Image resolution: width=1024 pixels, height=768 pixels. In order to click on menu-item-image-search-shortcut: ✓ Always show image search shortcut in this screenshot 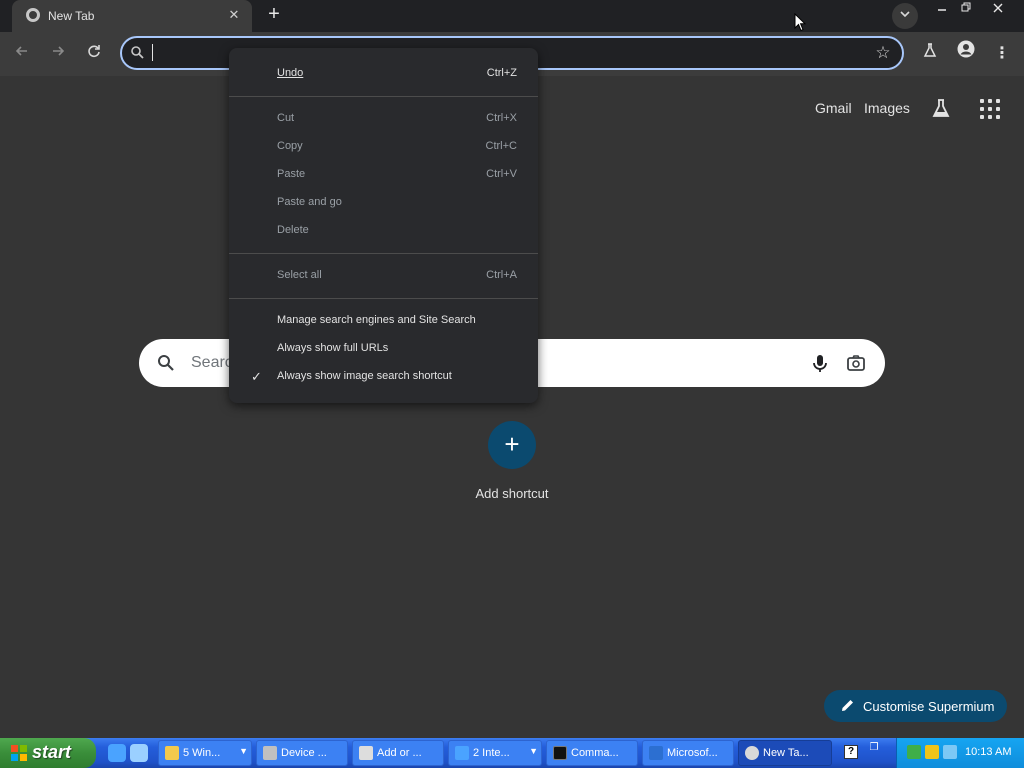, I will do `click(383, 377)`.